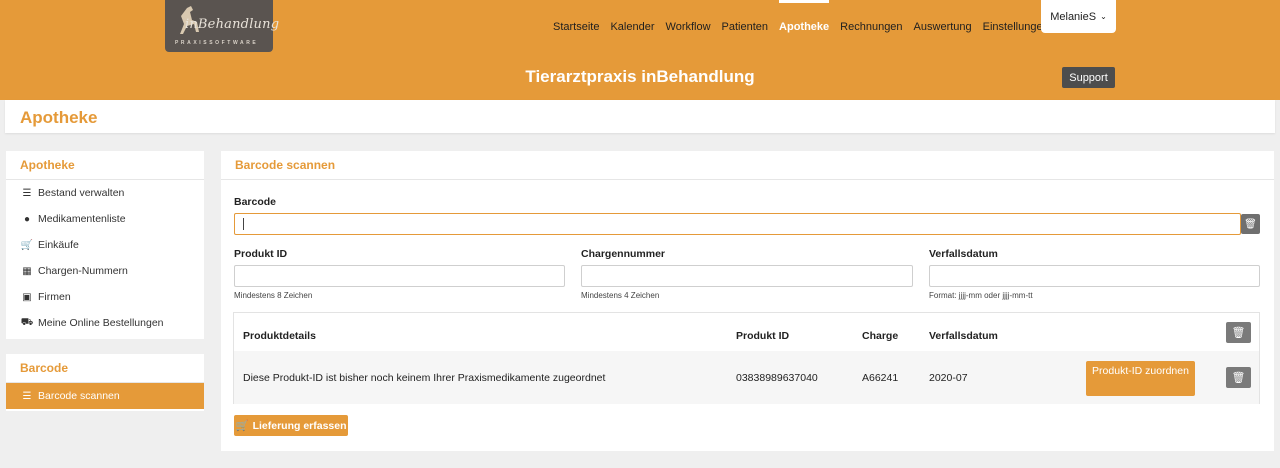 This screenshot has width=1280, height=468. What do you see at coordinates (81, 193) in the screenshot?
I see `sidebar-item-label: Bestand verwalten` at bounding box center [81, 193].